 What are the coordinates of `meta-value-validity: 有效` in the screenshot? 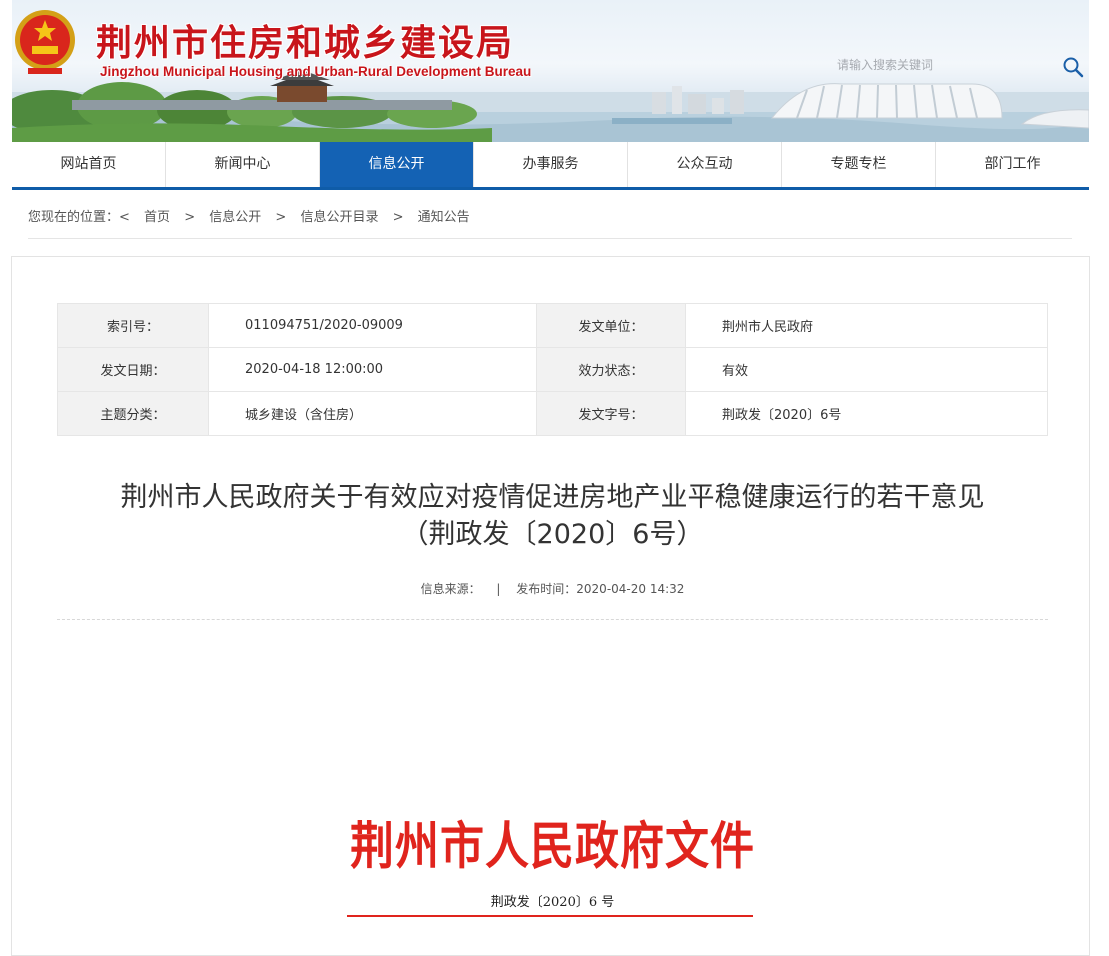 It's located at (866, 369).